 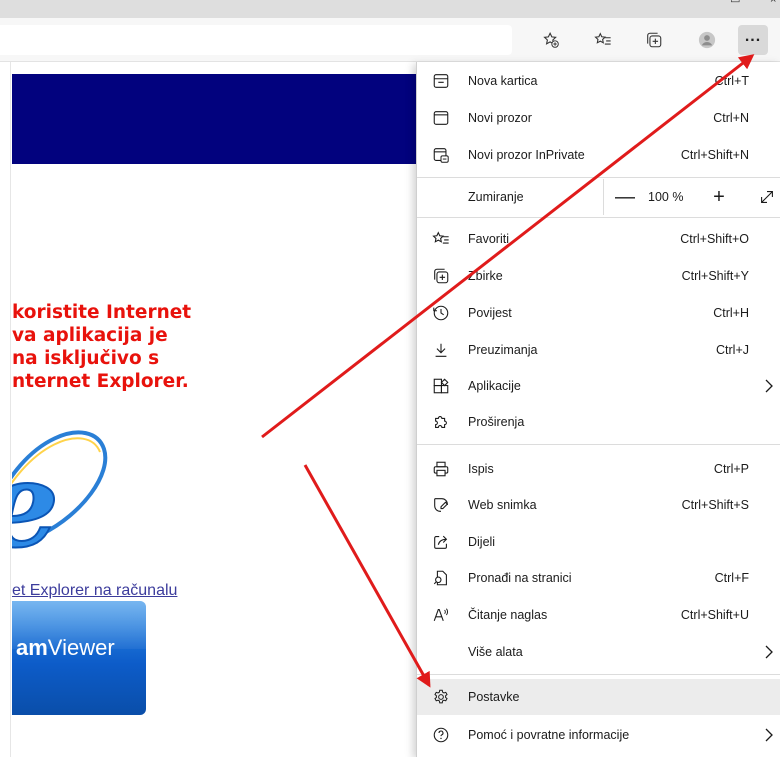 What do you see at coordinates (598, 697) in the screenshot?
I see `menu-item-settings: Postavke` at bounding box center [598, 697].